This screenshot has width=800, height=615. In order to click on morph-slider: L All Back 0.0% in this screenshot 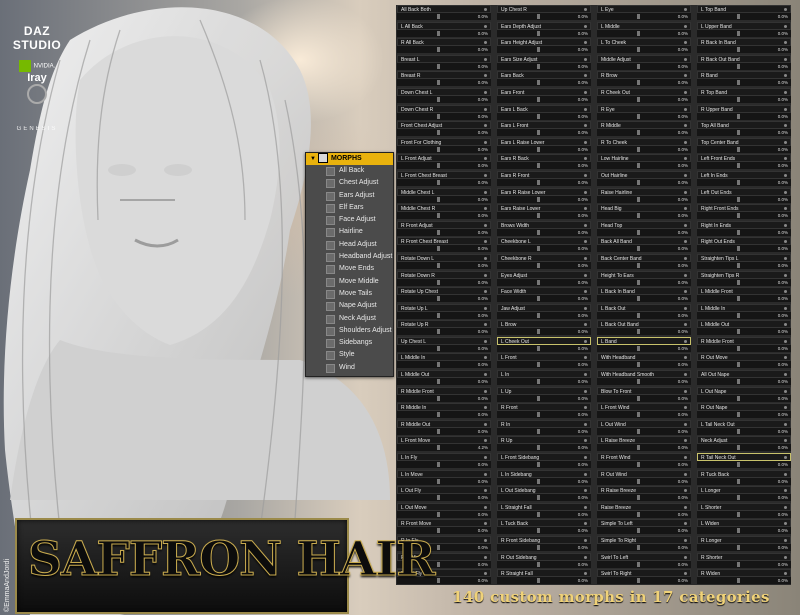, I will do `click(444, 30)`.